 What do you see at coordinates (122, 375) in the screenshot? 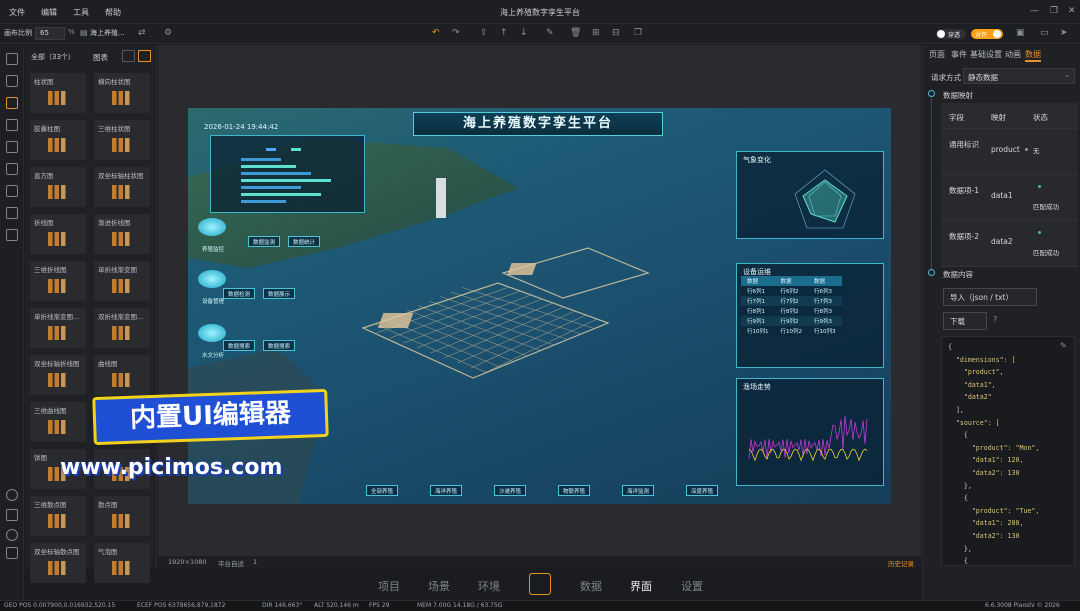
I see `component-card: 曲线图` at bounding box center [122, 375].